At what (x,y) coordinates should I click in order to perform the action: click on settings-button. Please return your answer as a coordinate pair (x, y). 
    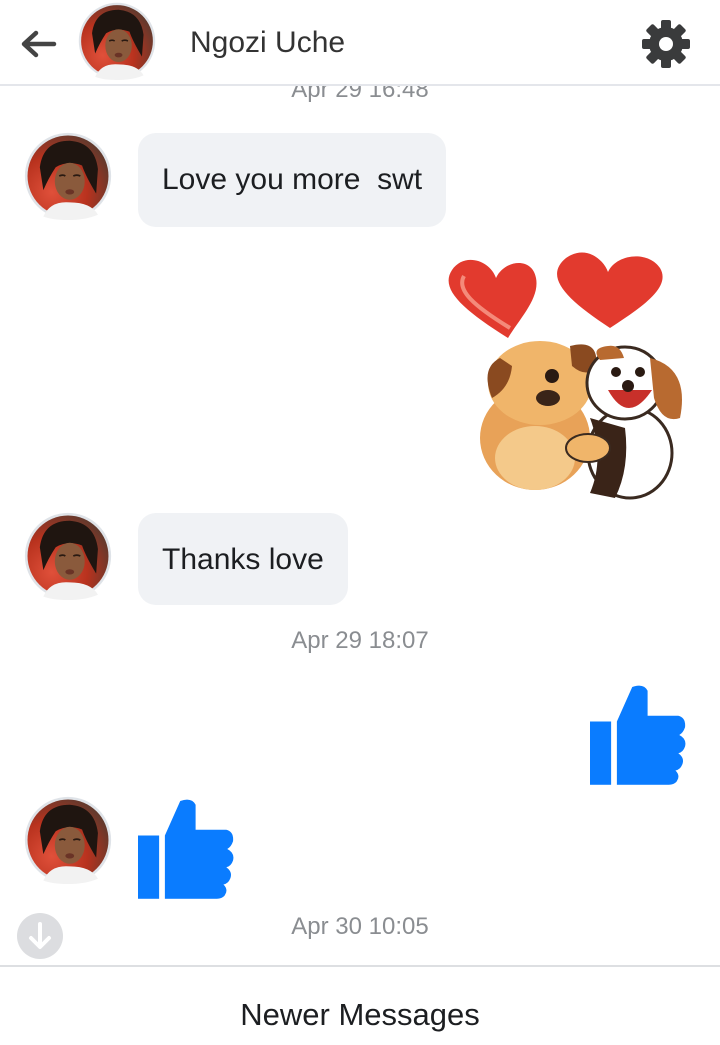
    Looking at the image, I should click on (666, 44).